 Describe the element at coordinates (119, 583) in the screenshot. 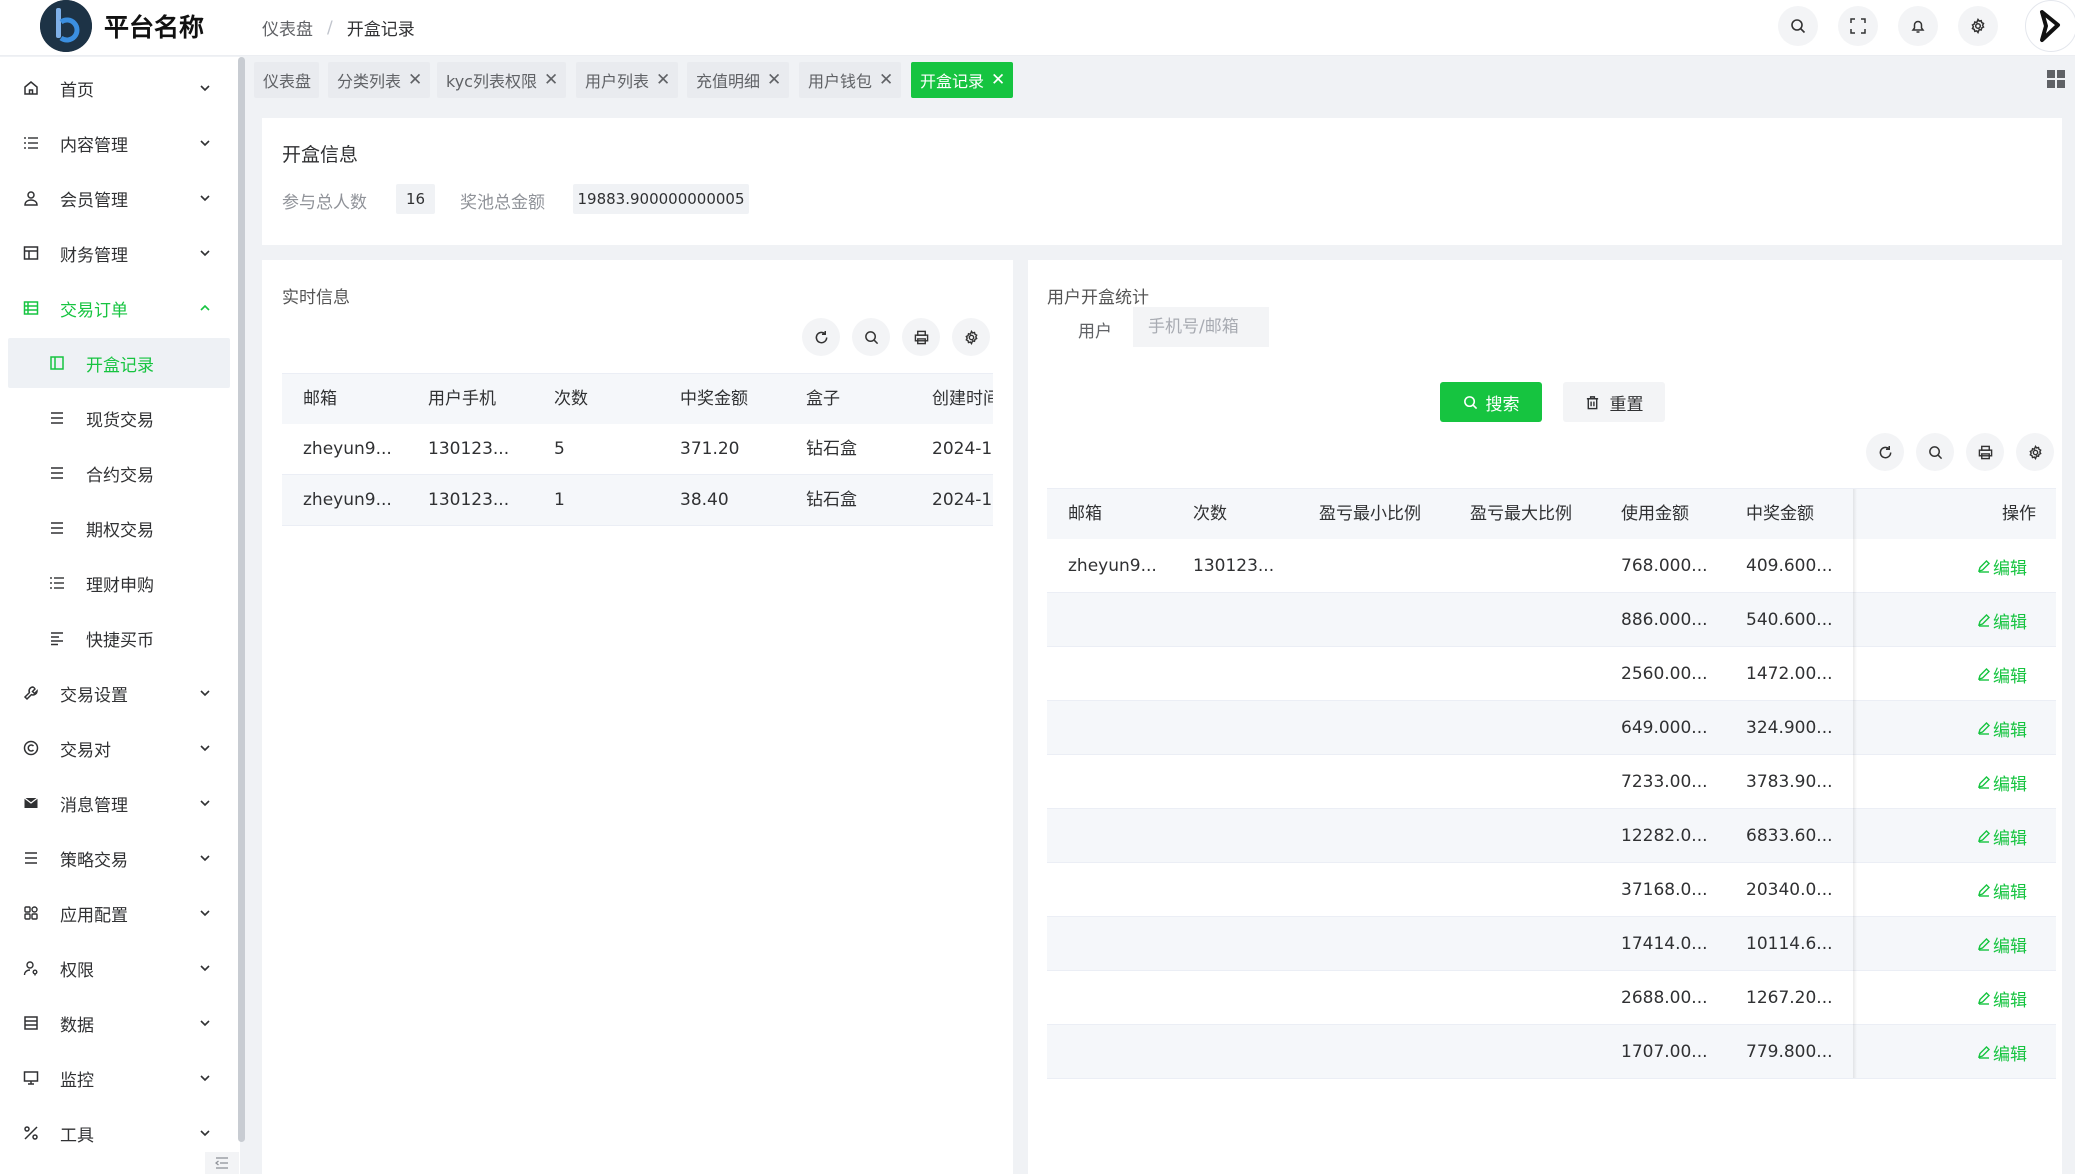

I see `sidebar-item-wealth-subscribe: 理财申购` at that location.